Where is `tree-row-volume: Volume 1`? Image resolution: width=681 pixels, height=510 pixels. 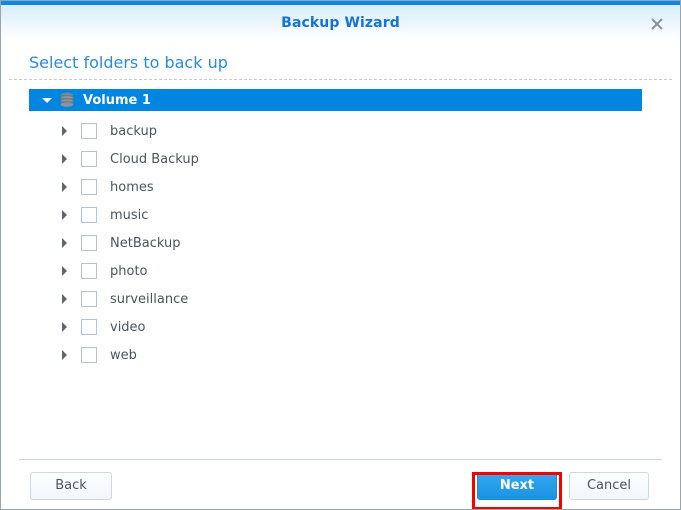 tree-row-volume: Volume 1 is located at coordinates (335, 100).